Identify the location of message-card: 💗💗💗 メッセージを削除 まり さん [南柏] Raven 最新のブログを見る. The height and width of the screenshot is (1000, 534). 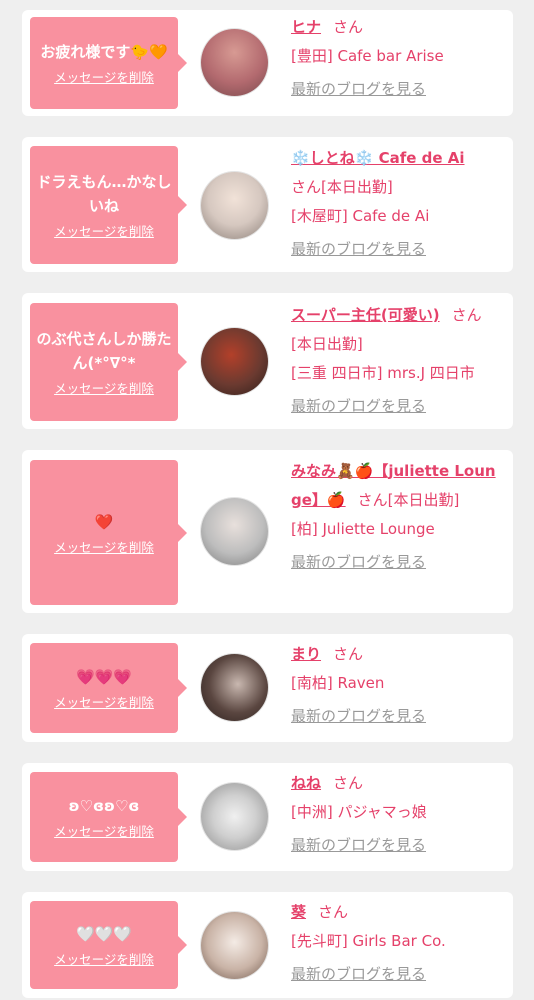
(267, 688).